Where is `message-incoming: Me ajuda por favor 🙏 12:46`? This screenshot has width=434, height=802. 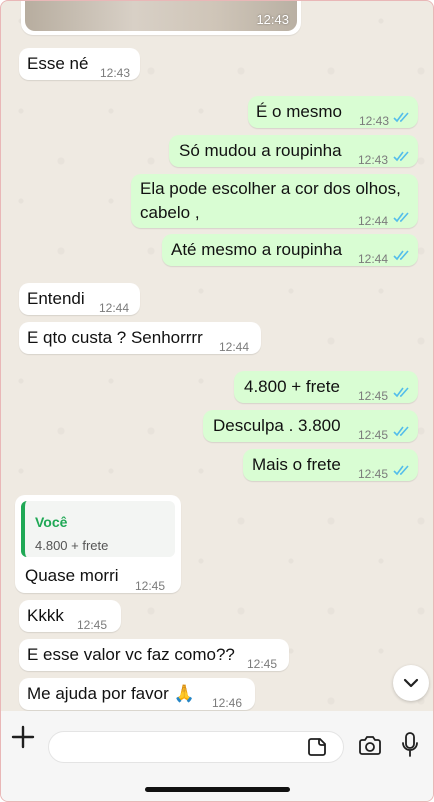
message-incoming: Me ajuda por favor 🙏 12:46 is located at coordinates (137, 694).